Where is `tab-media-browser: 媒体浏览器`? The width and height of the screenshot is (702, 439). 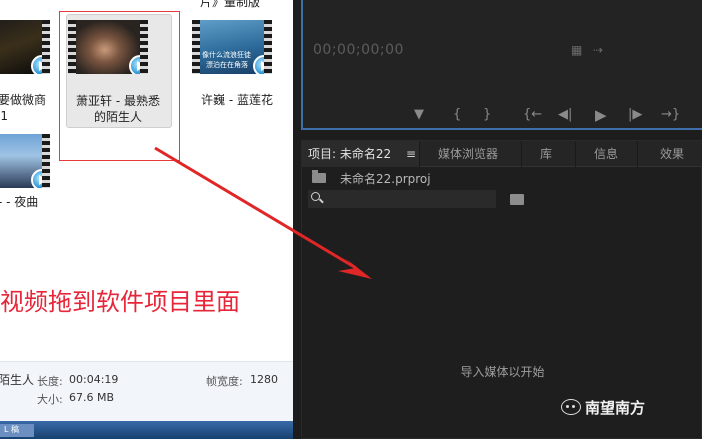 tab-media-browser: 媒体浏览器 is located at coordinates (473, 154).